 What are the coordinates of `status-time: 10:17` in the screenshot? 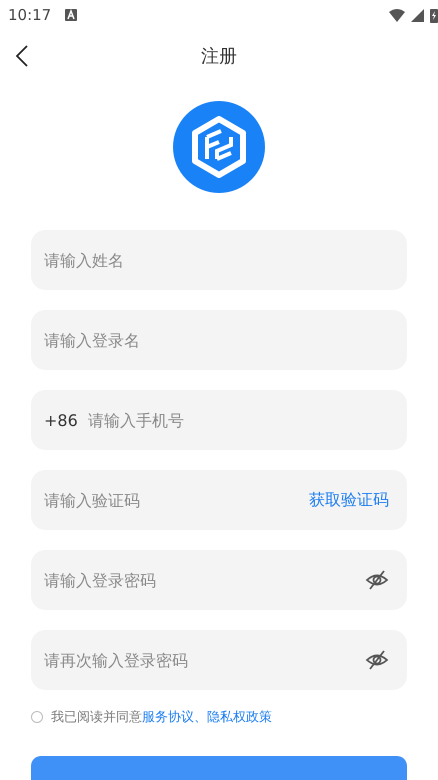 It's located at (30, 15).